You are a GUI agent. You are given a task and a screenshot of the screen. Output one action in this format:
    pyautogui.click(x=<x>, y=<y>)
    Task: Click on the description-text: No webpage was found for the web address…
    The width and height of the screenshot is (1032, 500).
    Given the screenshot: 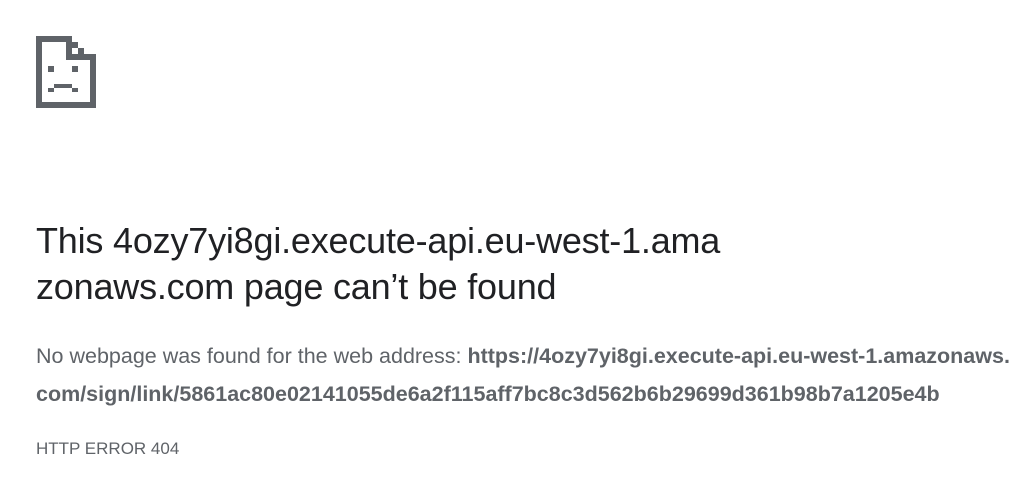 What is the action you would take?
    pyautogui.click(x=252, y=356)
    